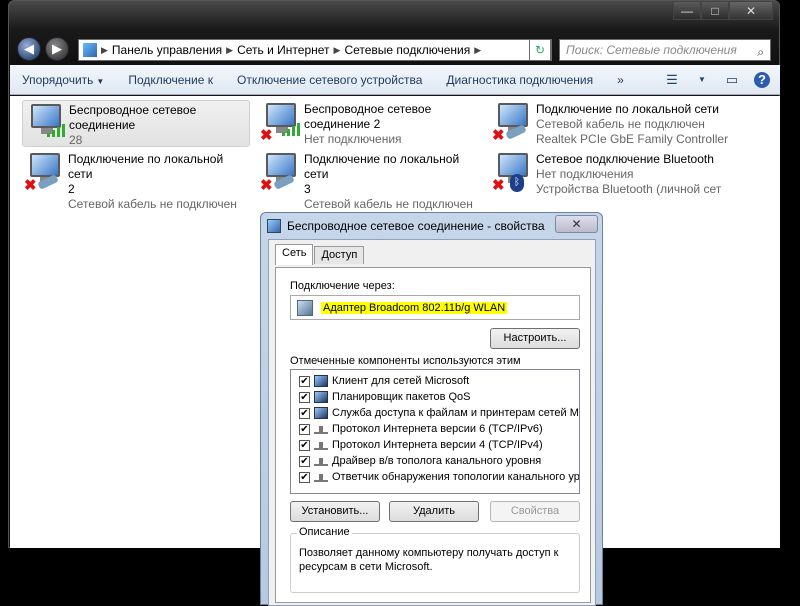 The image size is (800, 606). What do you see at coordinates (435, 429) in the screenshot?
I see `list-item: ✔ Протокол Интернета версии 6 (TCP/IPv6)` at bounding box center [435, 429].